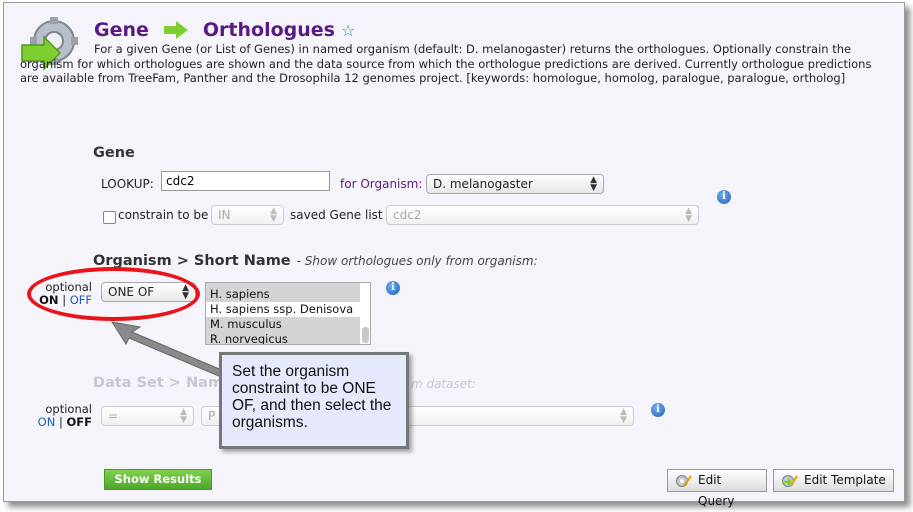 This screenshot has width=913, height=512. I want to click on highlight-ellipse, so click(113, 294).